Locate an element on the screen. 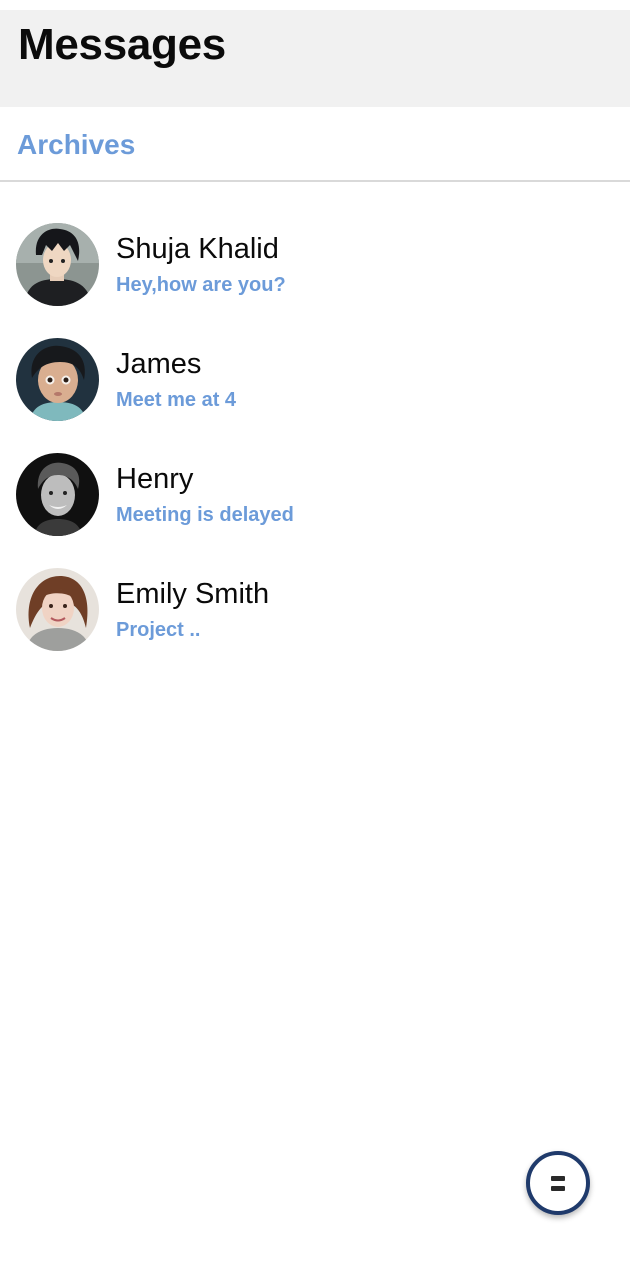  menu-icon is located at coordinates (558, 1183).